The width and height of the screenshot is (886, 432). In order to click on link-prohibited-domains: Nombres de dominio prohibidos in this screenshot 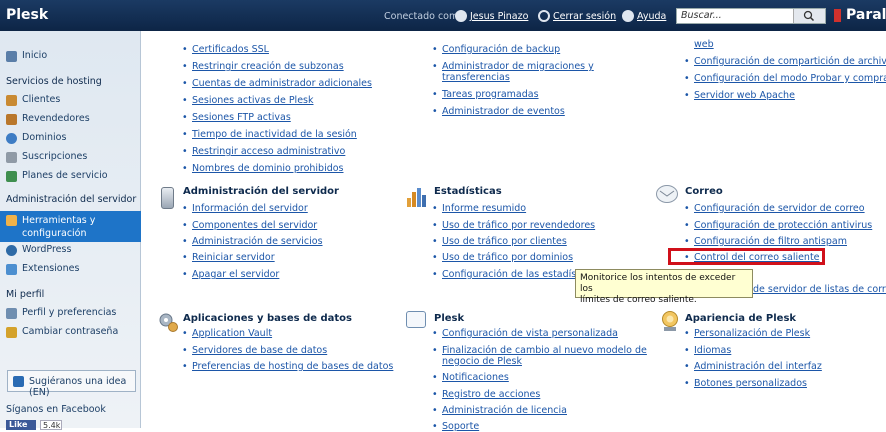, I will do `click(262, 168)`.